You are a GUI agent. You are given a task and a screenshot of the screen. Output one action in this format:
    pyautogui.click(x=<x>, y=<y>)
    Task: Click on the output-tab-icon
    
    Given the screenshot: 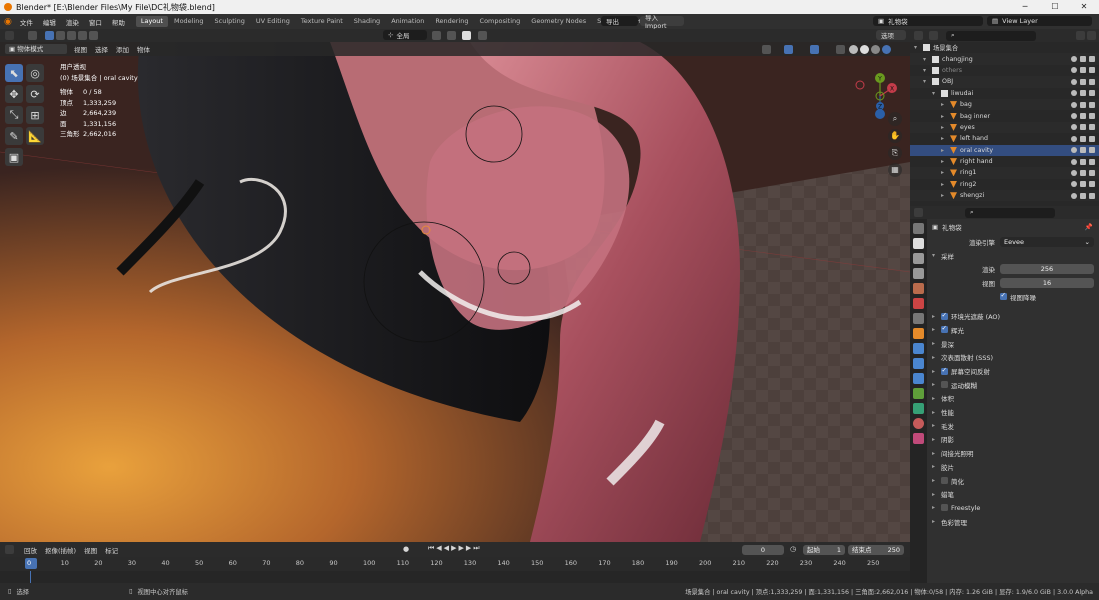 What is the action you would take?
    pyautogui.click(x=918, y=258)
    